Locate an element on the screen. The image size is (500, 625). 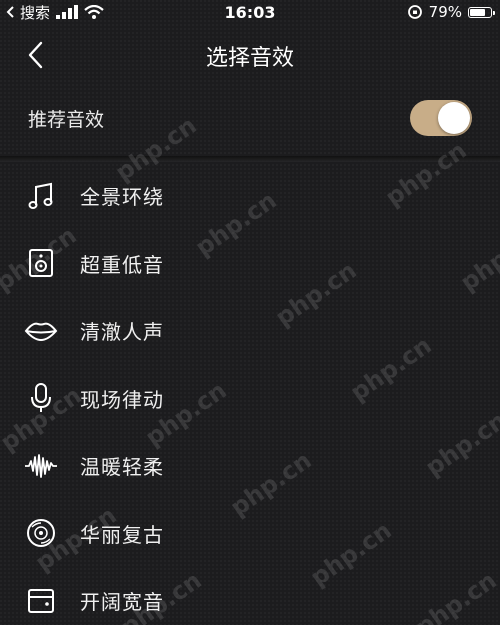
battery-percent: 79% is located at coordinates (445, 12).